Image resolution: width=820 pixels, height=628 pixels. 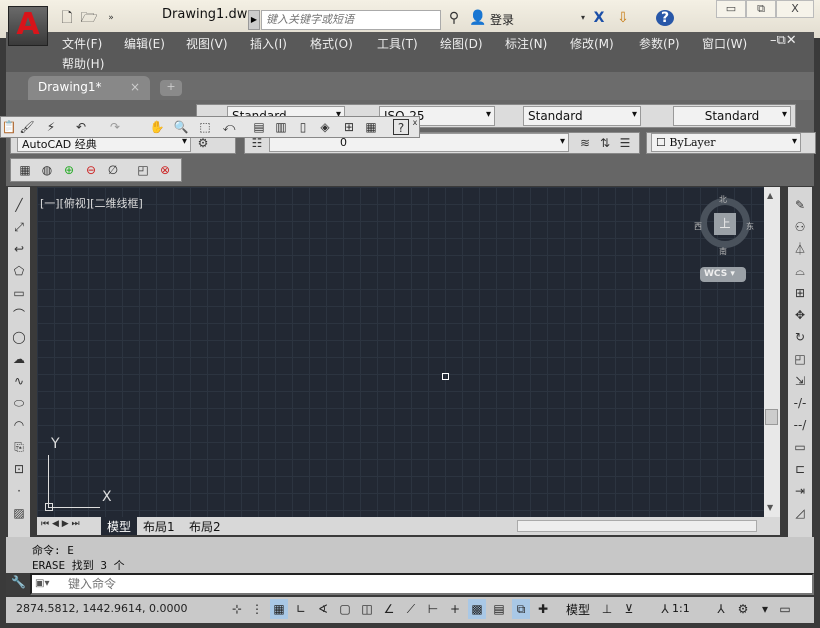 I want to click on ucs-menu: WCS ▾, so click(x=723, y=274).